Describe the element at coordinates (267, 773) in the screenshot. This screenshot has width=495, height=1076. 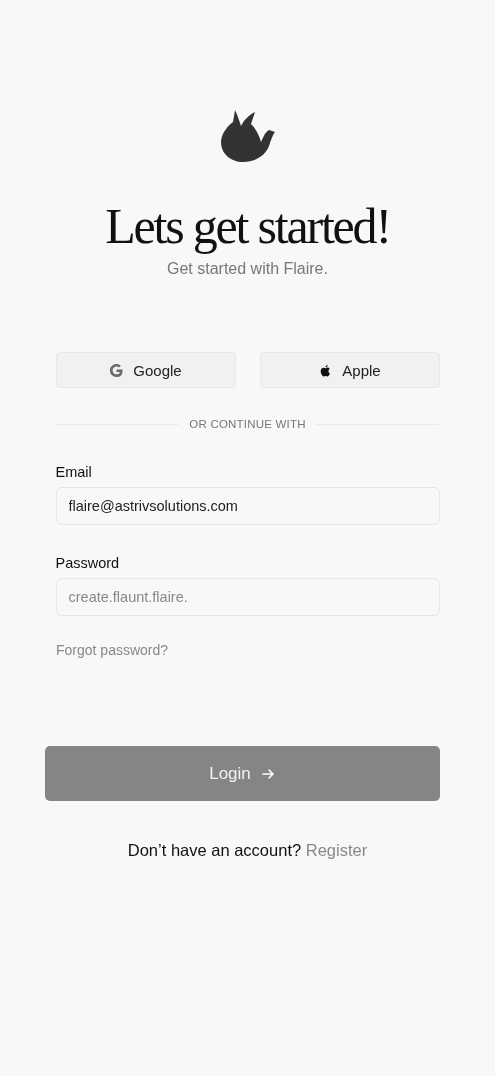
I see `arrow-right-icon` at that location.